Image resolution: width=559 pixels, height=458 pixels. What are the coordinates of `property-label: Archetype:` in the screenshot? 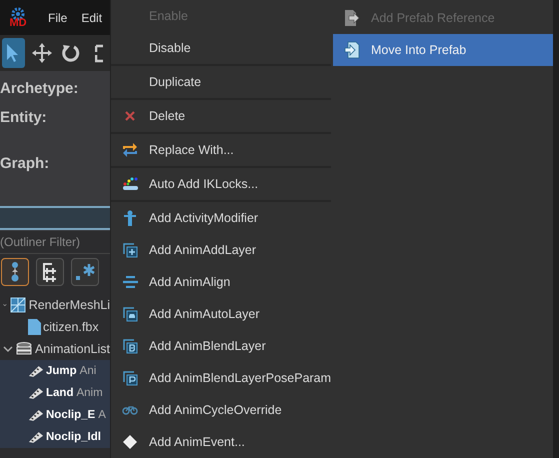 It's located at (39, 88).